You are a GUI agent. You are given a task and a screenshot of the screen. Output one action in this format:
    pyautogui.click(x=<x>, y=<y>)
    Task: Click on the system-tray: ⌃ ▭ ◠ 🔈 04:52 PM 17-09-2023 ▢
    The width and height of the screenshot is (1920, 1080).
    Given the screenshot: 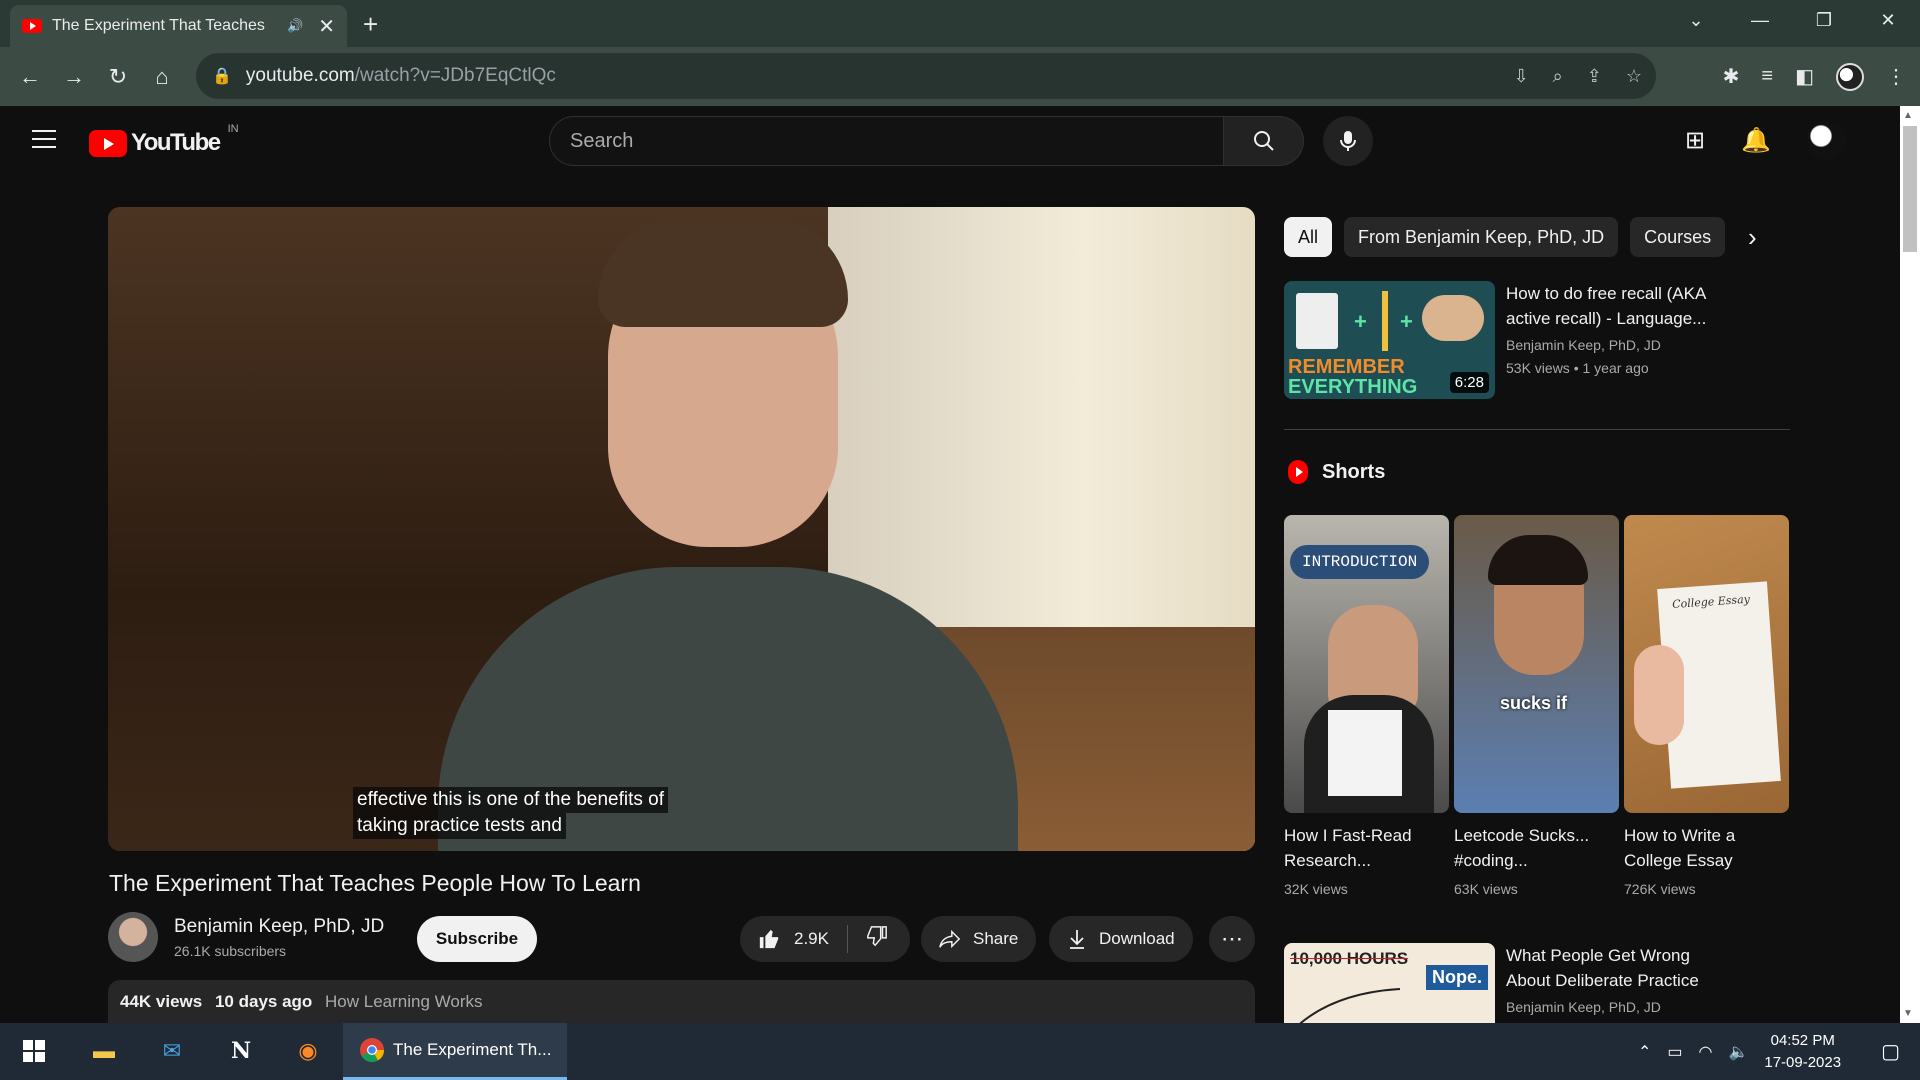 What is the action you would take?
    pyautogui.click(x=1779, y=1051)
    